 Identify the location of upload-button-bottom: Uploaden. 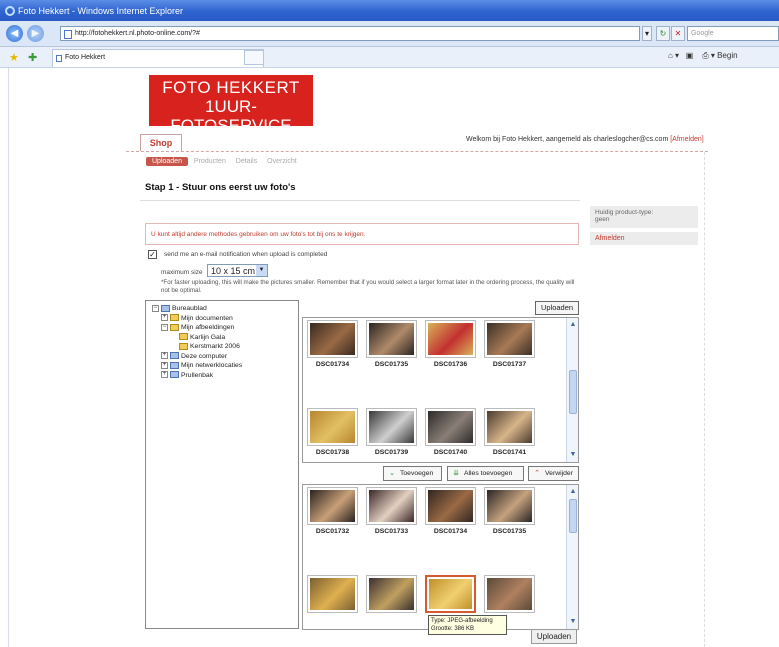
(554, 636).